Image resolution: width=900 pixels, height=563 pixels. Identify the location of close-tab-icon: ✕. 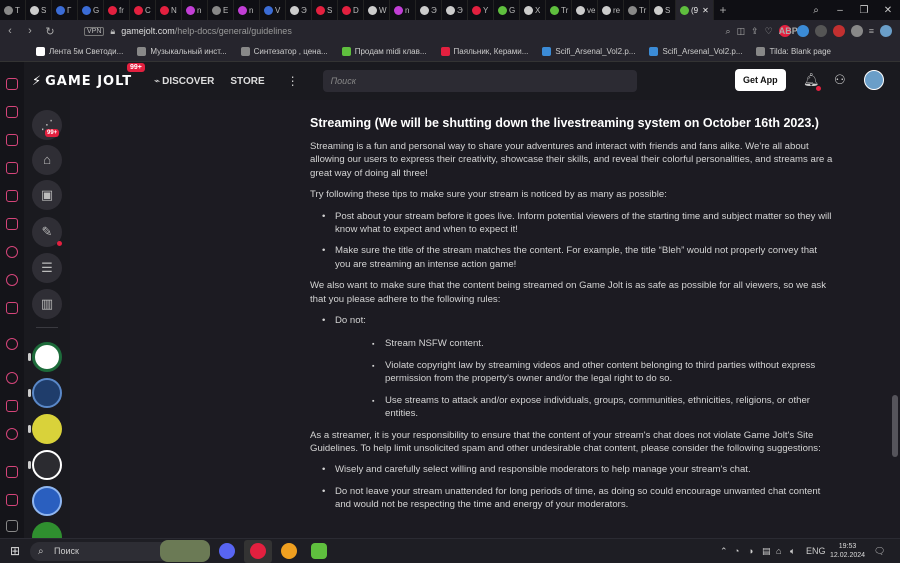
(705, 10).